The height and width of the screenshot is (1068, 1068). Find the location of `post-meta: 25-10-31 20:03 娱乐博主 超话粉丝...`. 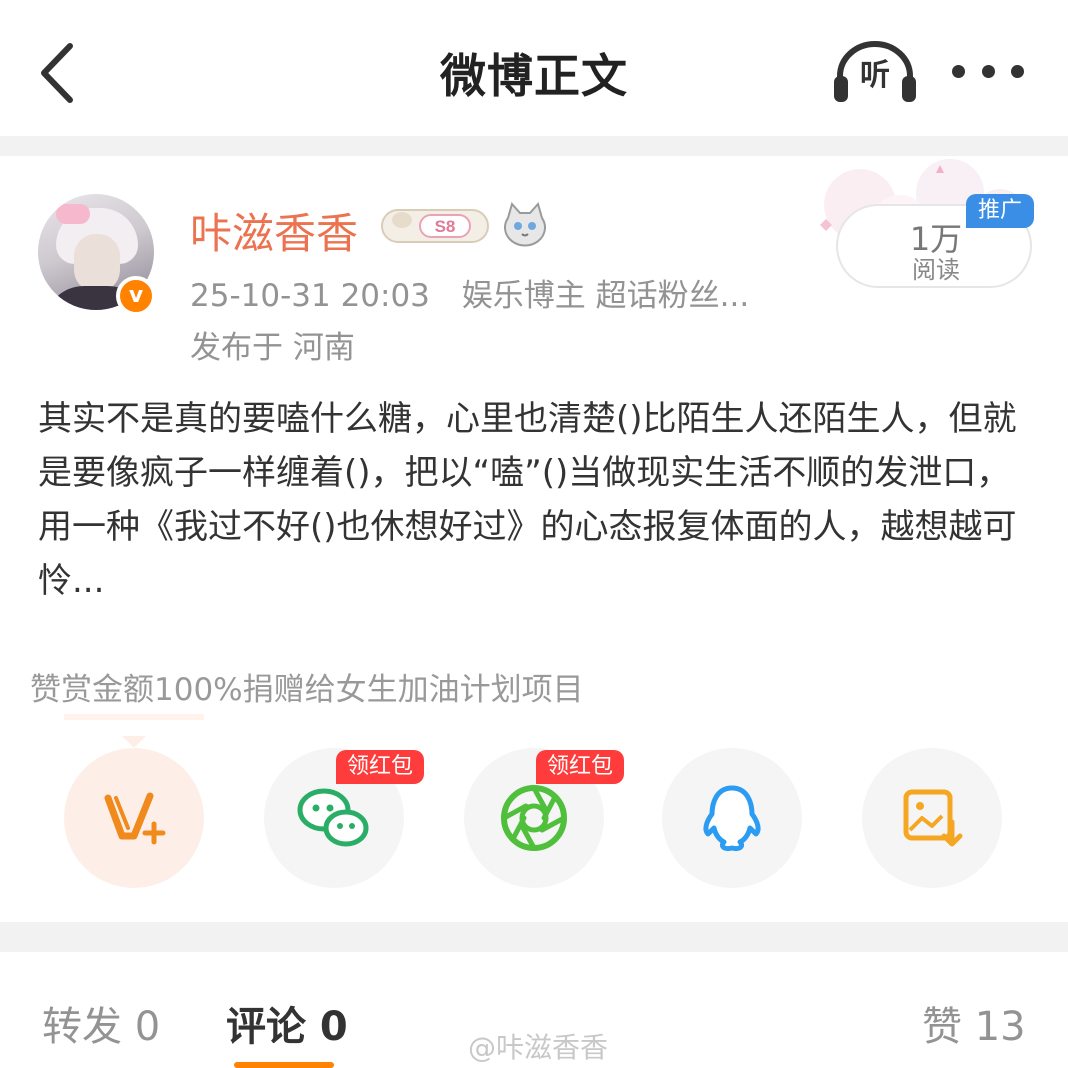

post-meta: 25-10-31 20:03 娱乐博主 超话粉丝... is located at coordinates (469, 292).